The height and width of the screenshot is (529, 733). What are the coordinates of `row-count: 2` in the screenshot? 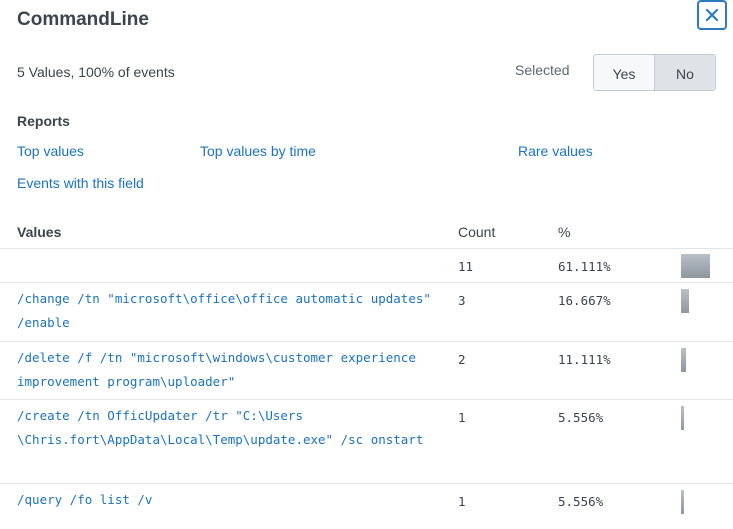 It's located at (462, 359).